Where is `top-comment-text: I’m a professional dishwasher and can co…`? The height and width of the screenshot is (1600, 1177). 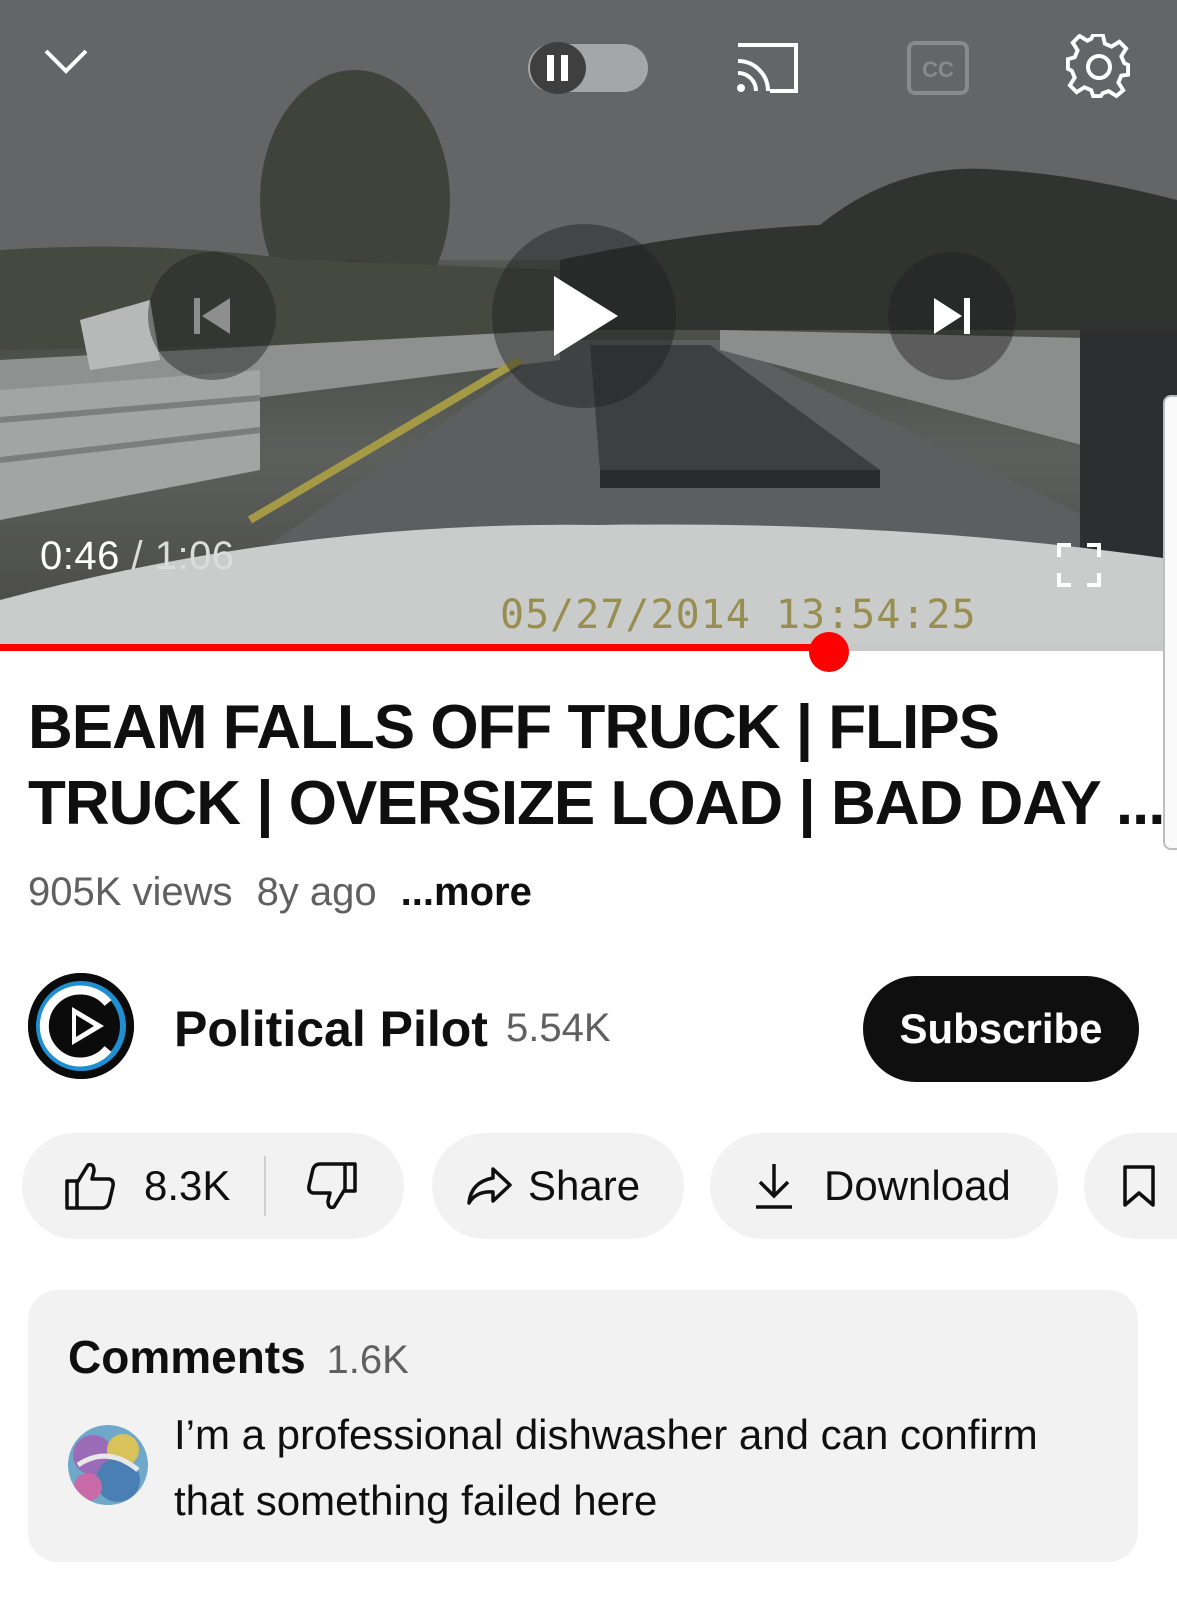
top-comment-text: I’m a professional dishwasher and can co… is located at coordinates (606, 1467).